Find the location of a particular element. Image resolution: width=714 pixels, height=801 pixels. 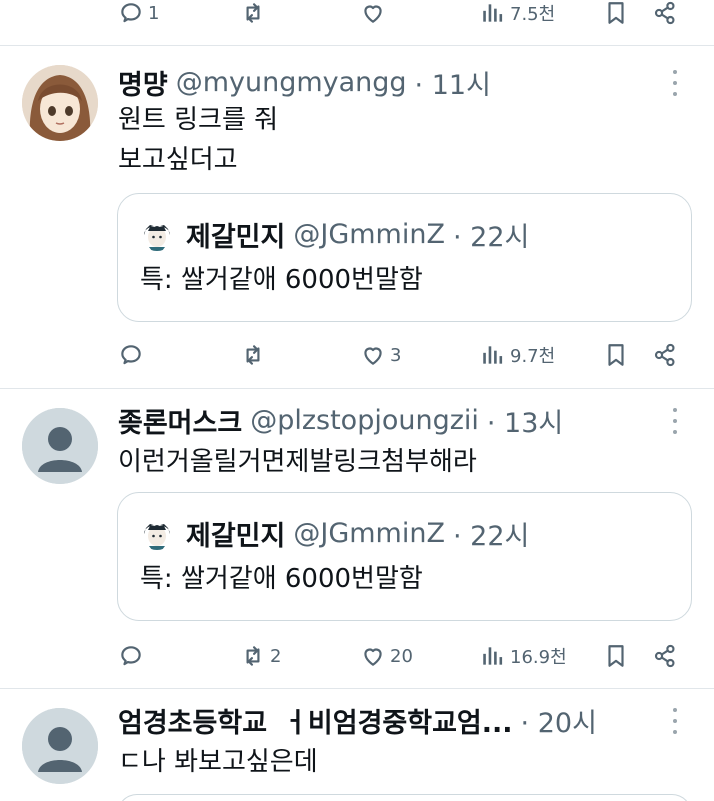

retweet-count: 2 is located at coordinates (276, 656).